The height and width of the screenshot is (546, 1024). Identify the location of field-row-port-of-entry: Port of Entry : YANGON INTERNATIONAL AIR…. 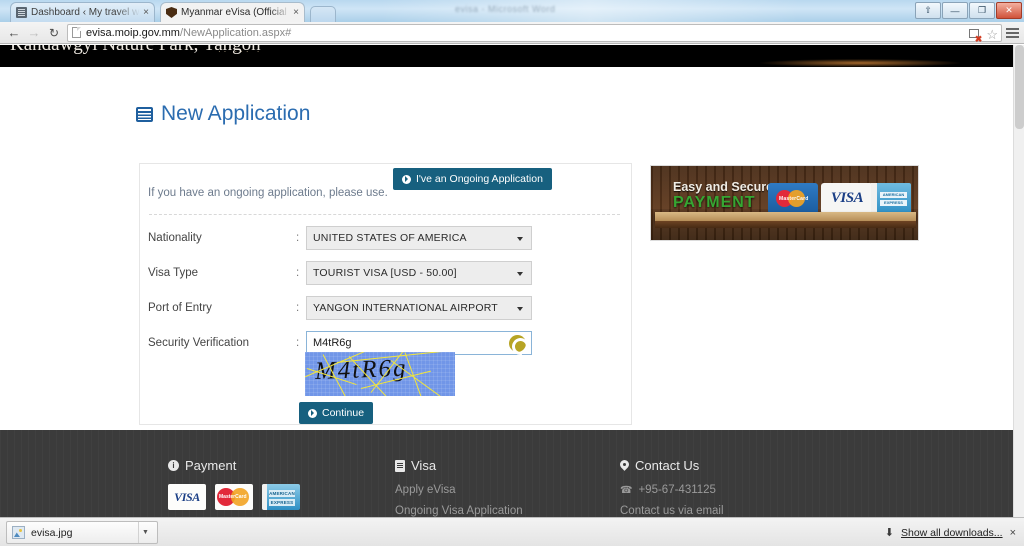
(340, 308).